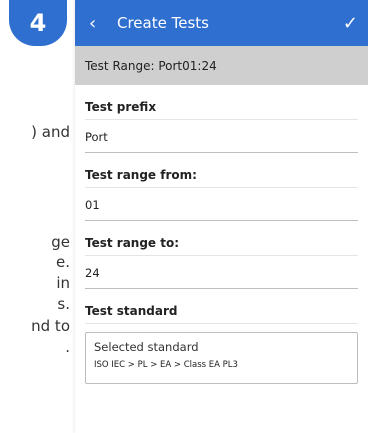 This screenshot has width=368, height=433. What do you see at coordinates (166, 365) in the screenshot?
I see `selected-standard-path: ISO IEC > PL > EA > Class EA PL3` at bounding box center [166, 365].